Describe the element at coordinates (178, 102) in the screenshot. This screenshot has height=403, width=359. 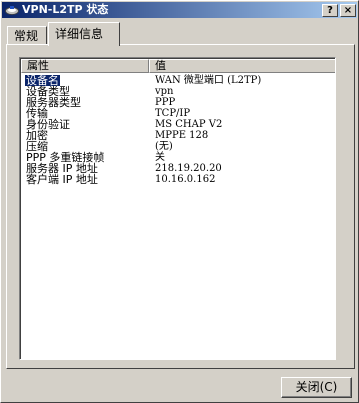
I see `table-row: 服务器类型 PPP` at that location.